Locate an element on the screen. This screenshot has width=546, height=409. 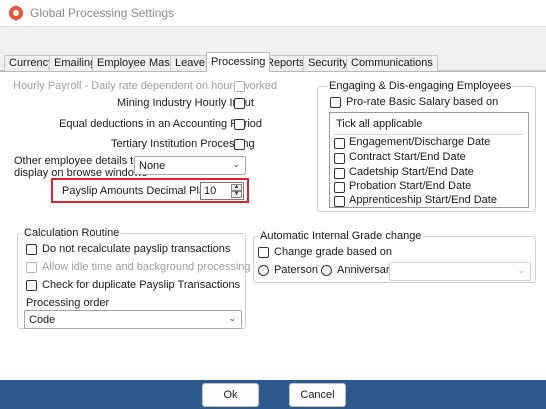
decimal-places-value: 10 is located at coordinates (210, 191).